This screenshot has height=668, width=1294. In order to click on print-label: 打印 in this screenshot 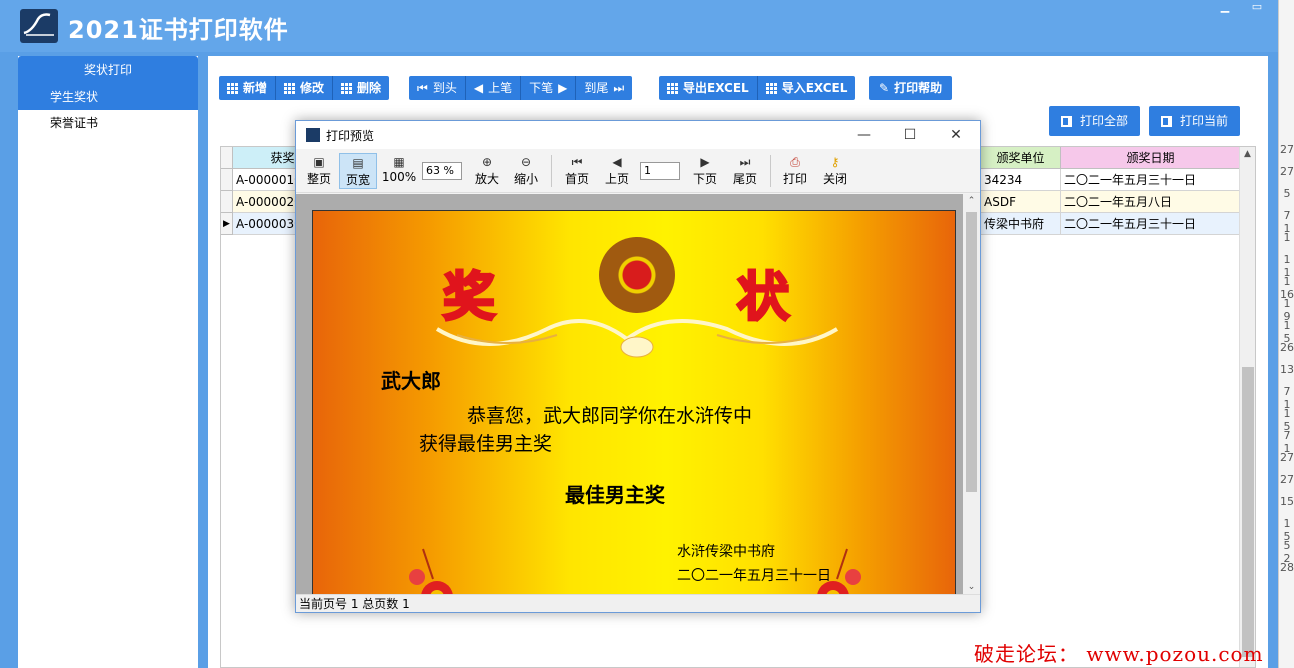, I will do `click(794, 179)`.